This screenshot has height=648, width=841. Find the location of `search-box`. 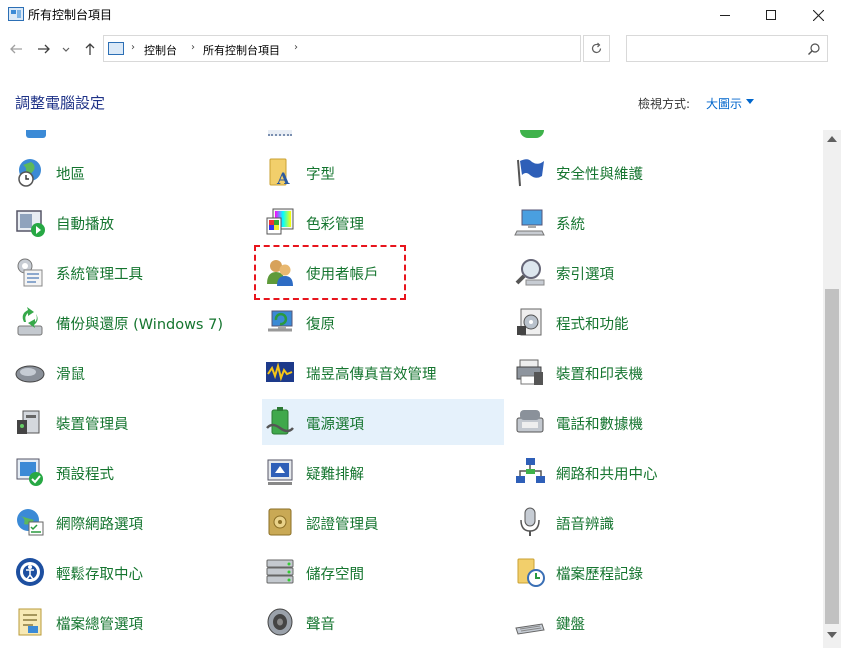

search-box is located at coordinates (727, 48).